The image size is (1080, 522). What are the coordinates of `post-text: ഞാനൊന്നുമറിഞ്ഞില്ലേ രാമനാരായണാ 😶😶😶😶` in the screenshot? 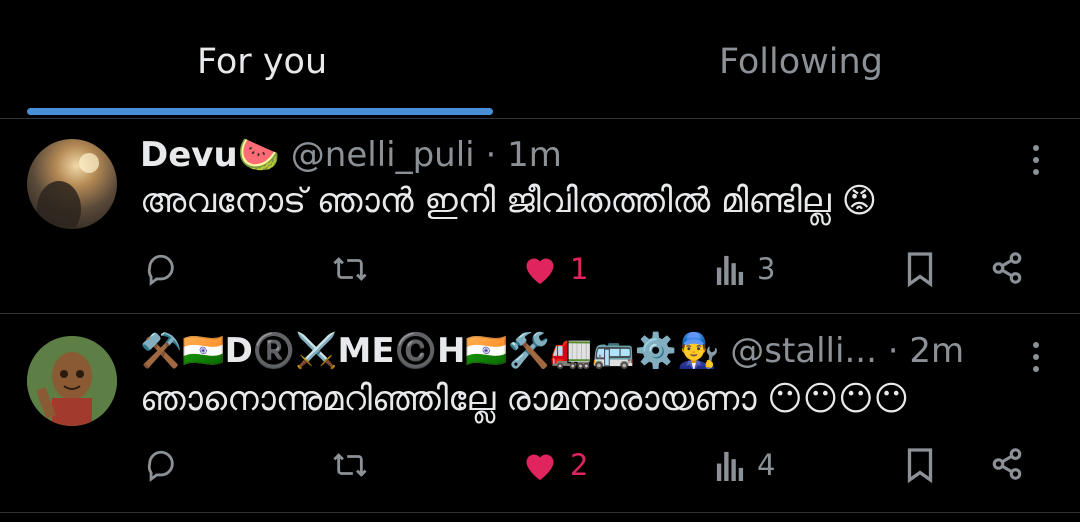 It's located at (525, 399).